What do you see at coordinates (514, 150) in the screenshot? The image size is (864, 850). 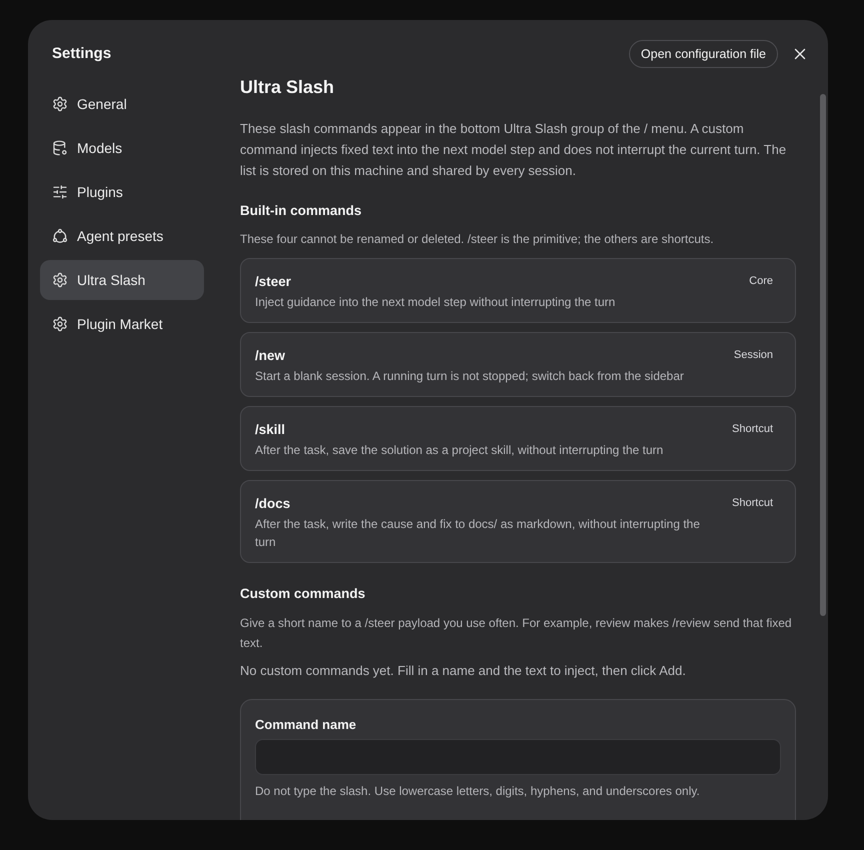 I see `intro-text: These slash commands appear in the bottom Ultra Slash group of the / menu. A custom command injects fixed text into the next model step and does not interrupt the current turn. The list is stored on this machine and shared by every session.` at bounding box center [514, 150].